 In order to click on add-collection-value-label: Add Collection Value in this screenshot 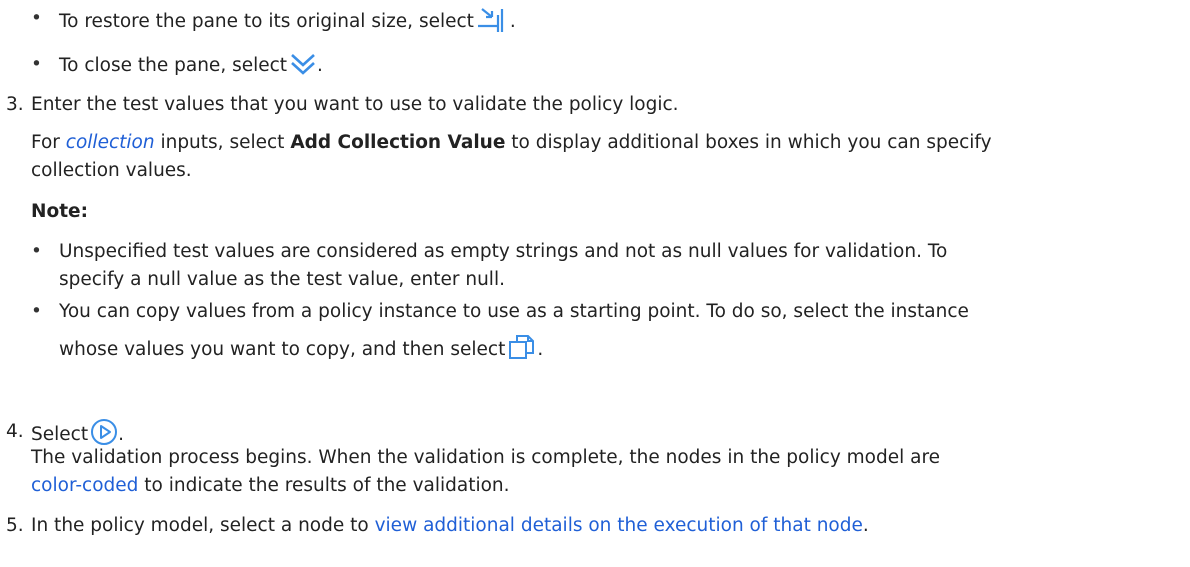, I will do `click(398, 142)`.